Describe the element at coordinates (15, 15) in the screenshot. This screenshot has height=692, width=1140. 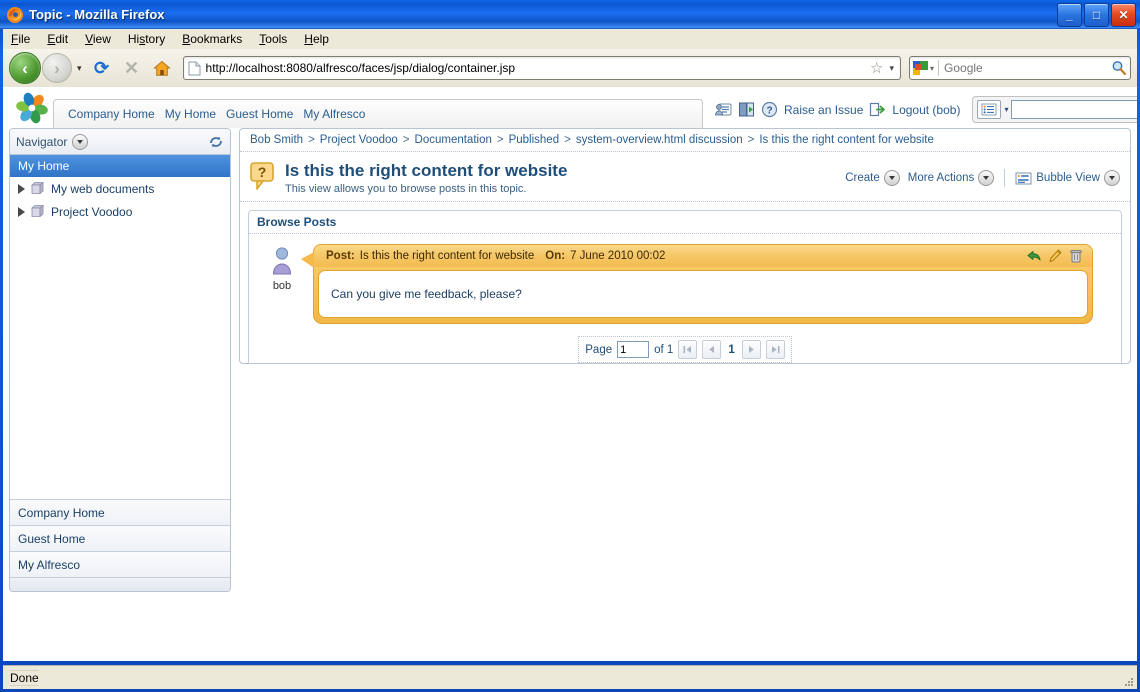
I see `firefox-icon` at that location.